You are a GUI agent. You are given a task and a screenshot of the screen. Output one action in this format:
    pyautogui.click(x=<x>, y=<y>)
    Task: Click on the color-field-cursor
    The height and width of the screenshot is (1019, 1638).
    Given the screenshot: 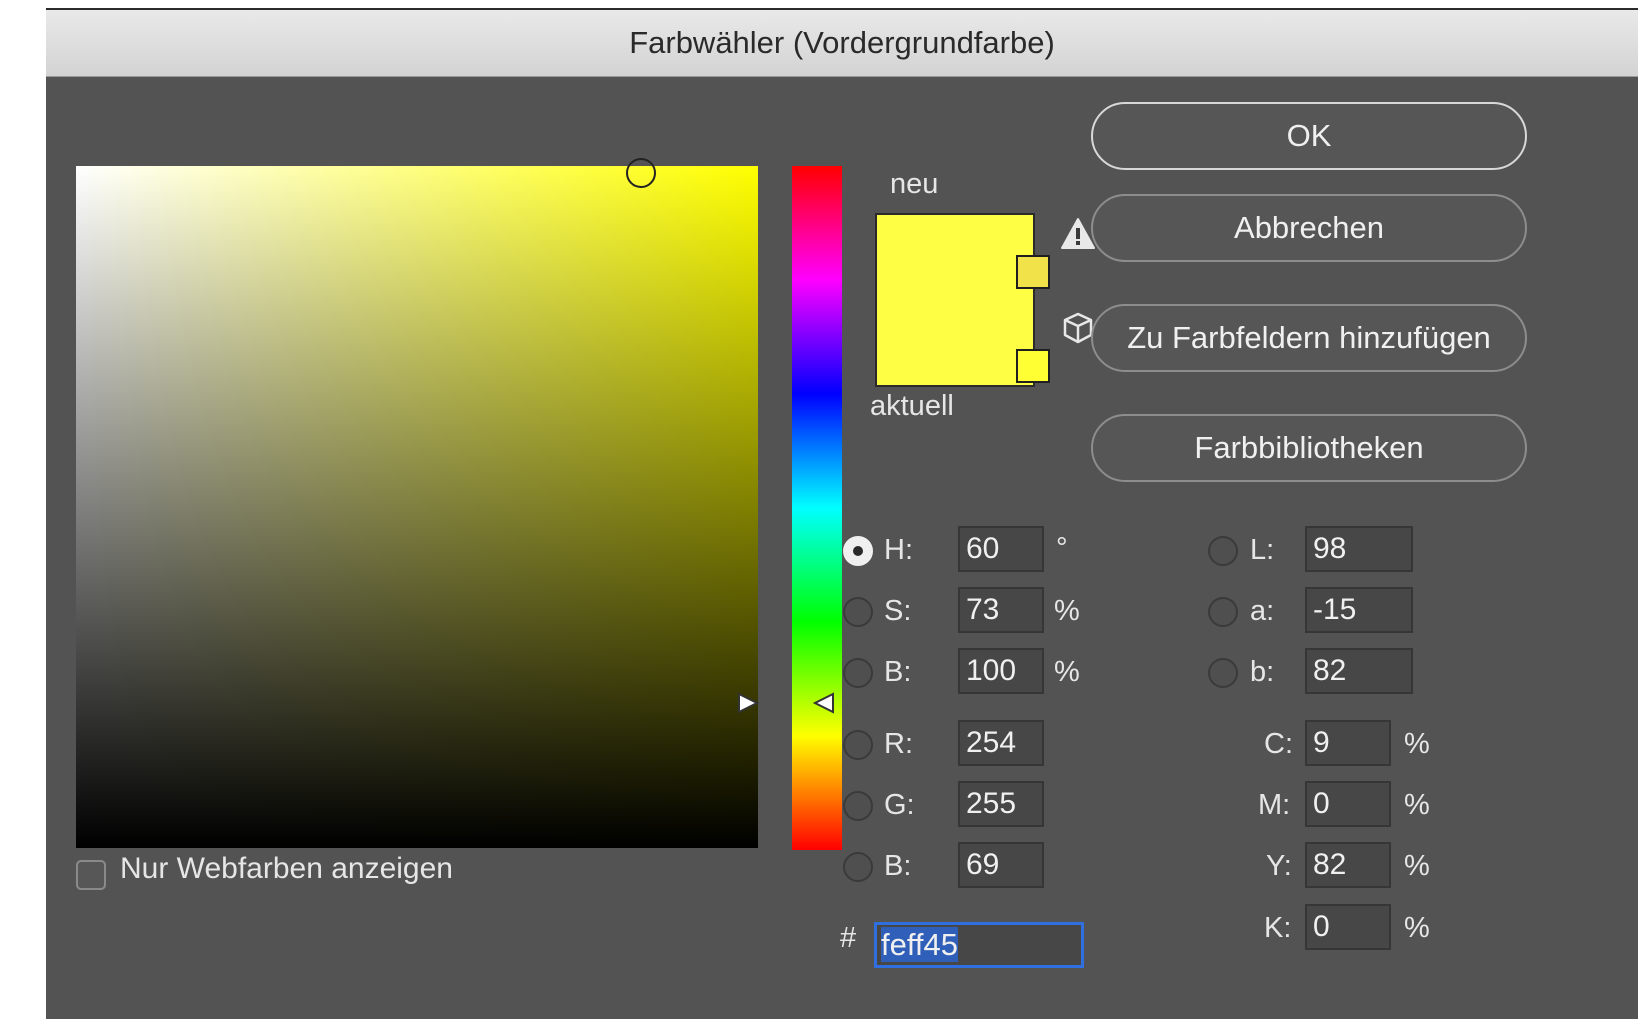 What is the action you would take?
    pyautogui.click(x=641, y=173)
    